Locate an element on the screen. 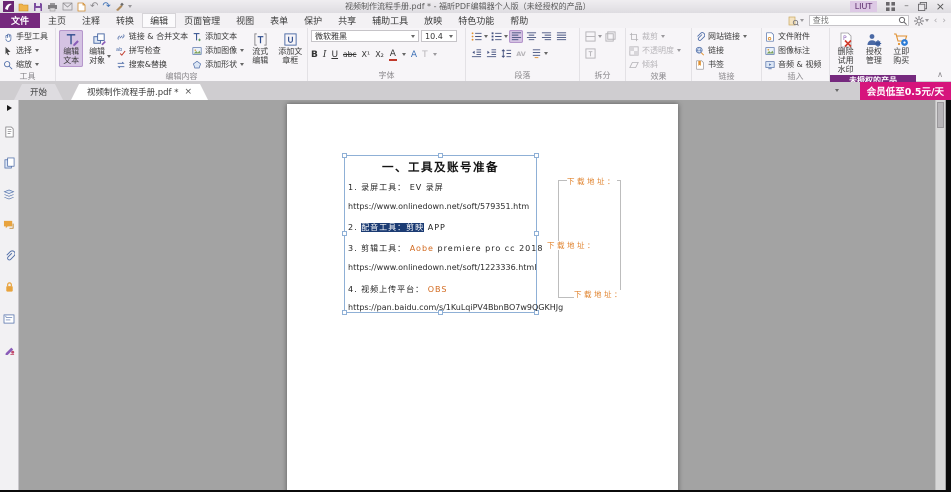  menu-tab-accessibility: 辅助工具 is located at coordinates (390, 20).